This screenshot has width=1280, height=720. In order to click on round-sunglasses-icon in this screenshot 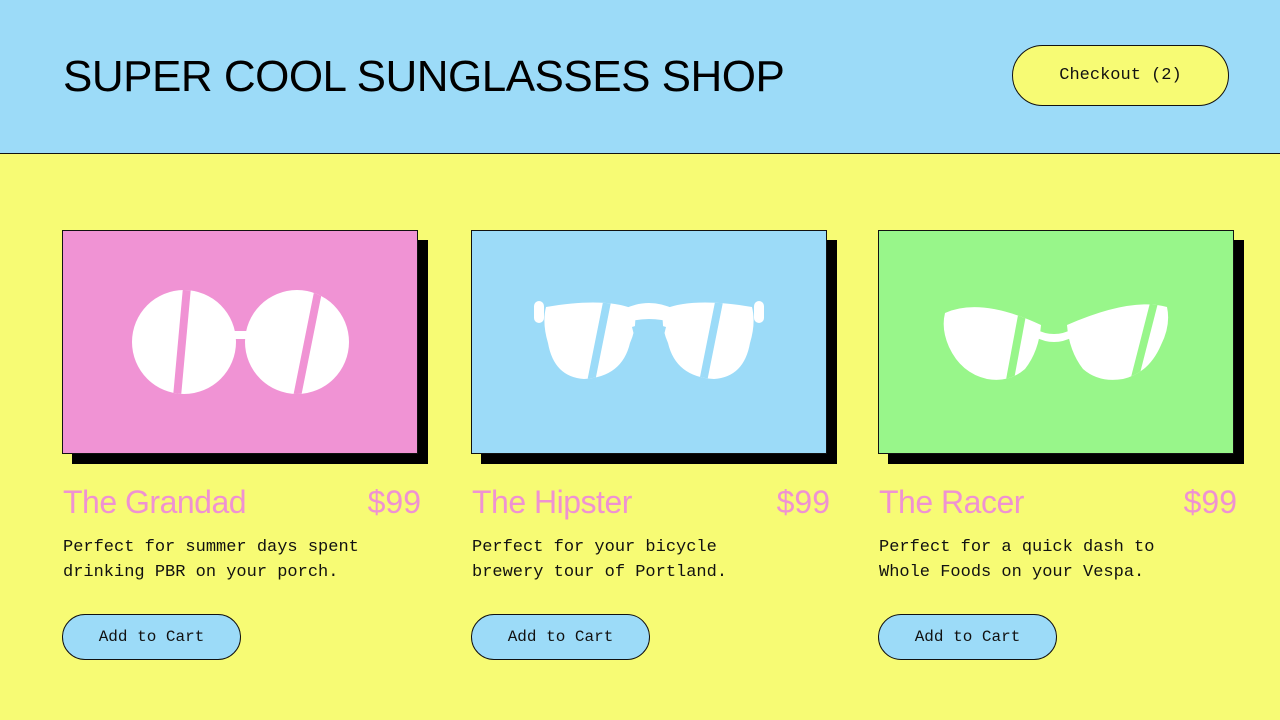, I will do `click(240, 342)`.